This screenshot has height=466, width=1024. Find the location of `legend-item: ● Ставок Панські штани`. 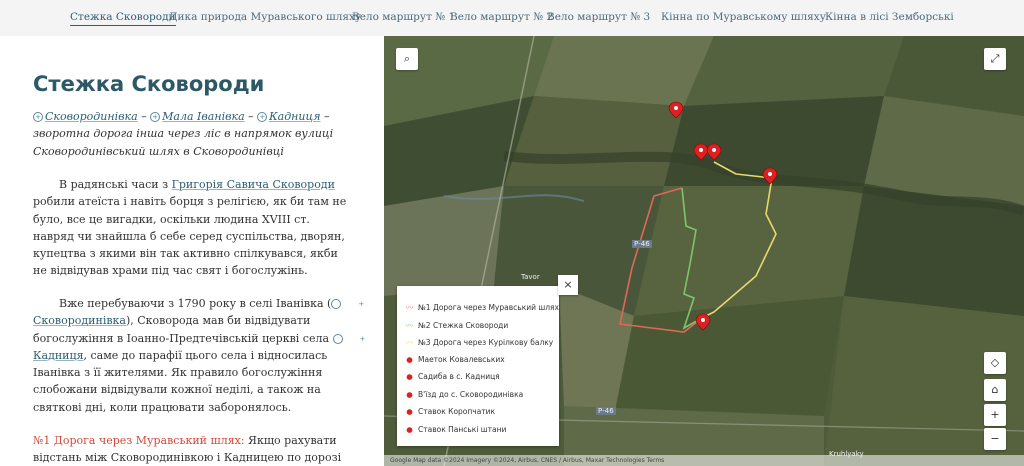

legend-item: ● Ставок Панські штани is located at coordinates (455, 429).